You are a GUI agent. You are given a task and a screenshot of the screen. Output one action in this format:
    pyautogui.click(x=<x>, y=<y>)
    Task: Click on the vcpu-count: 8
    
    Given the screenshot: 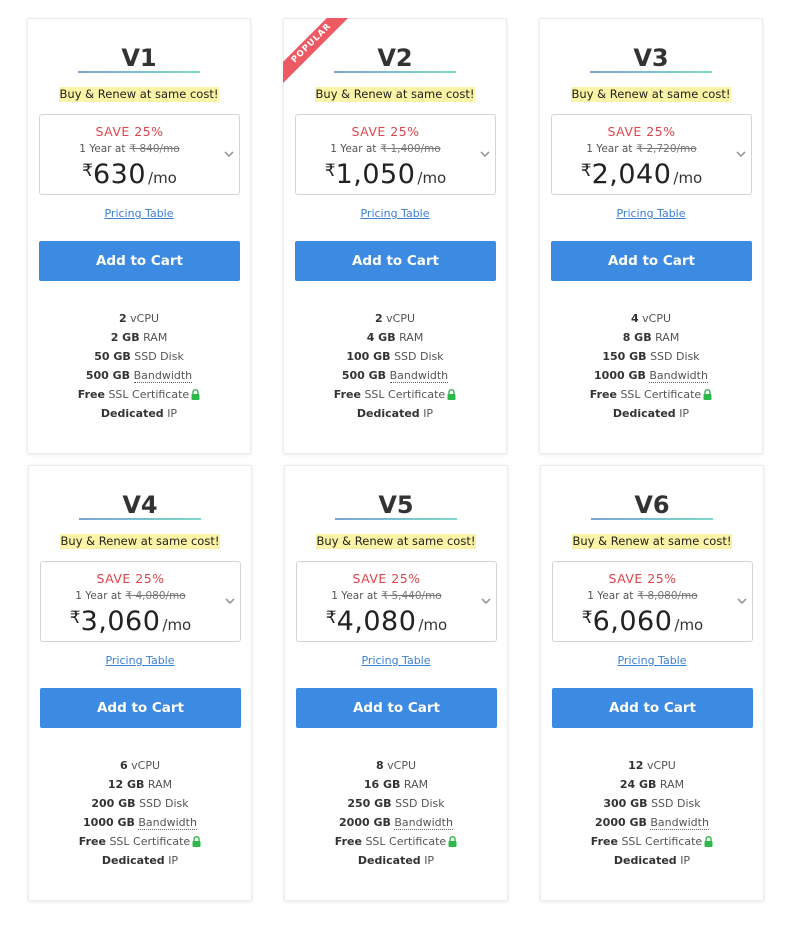 What is the action you would take?
    pyautogui.click(x=379, y=765)
    